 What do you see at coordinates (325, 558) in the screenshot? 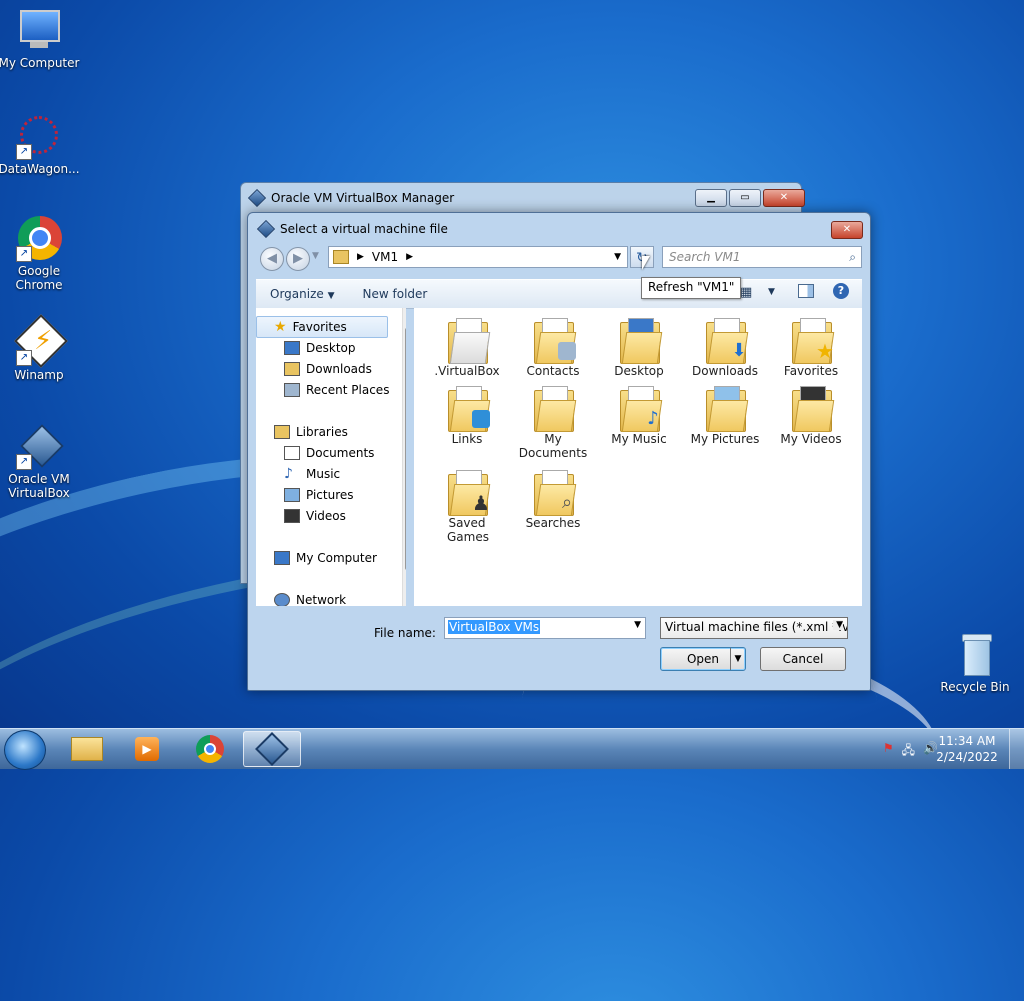
I see `nav-item-my-computer: My Computer` at bounding box center [325, 558].